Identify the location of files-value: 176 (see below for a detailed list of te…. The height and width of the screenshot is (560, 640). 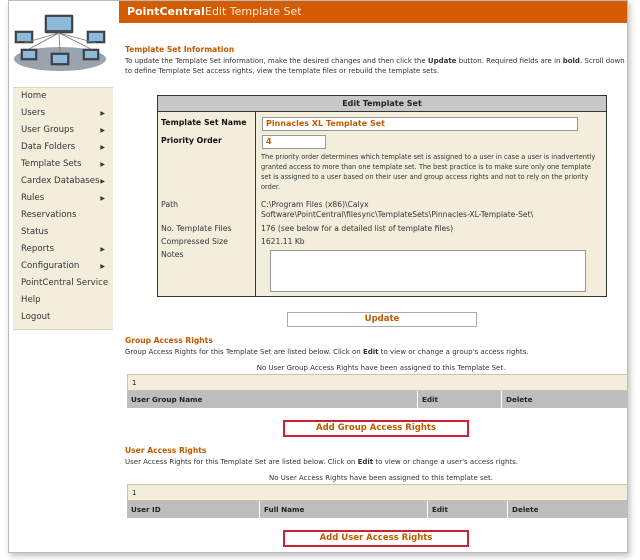
(357, 228).